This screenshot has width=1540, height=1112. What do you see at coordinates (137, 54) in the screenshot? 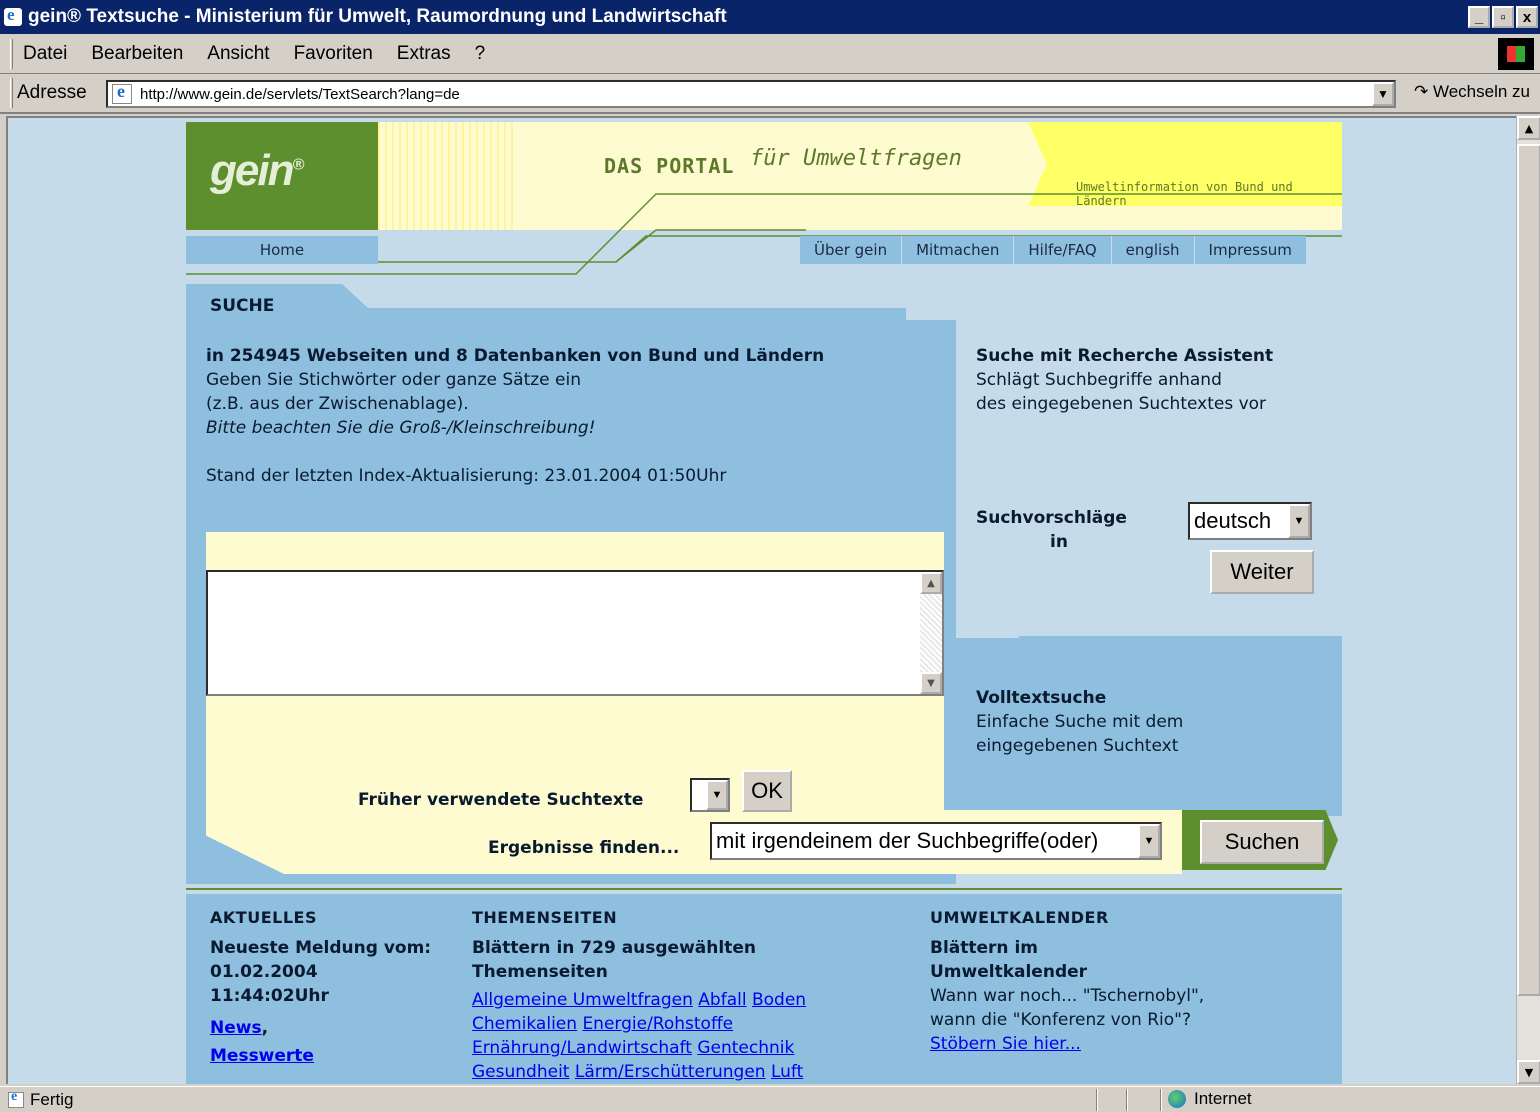
I see `menu-bearbeiten: Bearbeiten` at bounding box center [137, 54].